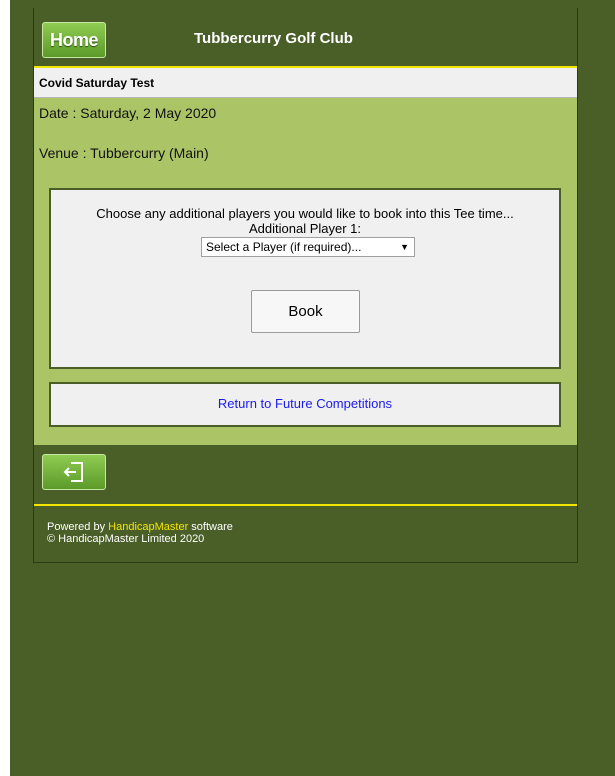  Describe the element at coordinates (404, 247) in the screenshot. I see `dropdown-arrow-icon: ▼` at that location.